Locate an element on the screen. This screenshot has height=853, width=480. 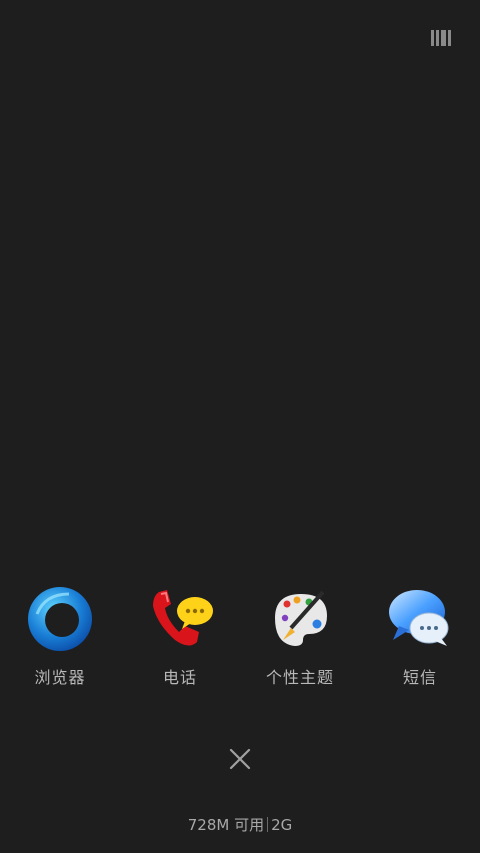
memory-available: 728M 可用 is located at coordinates (226, 825).